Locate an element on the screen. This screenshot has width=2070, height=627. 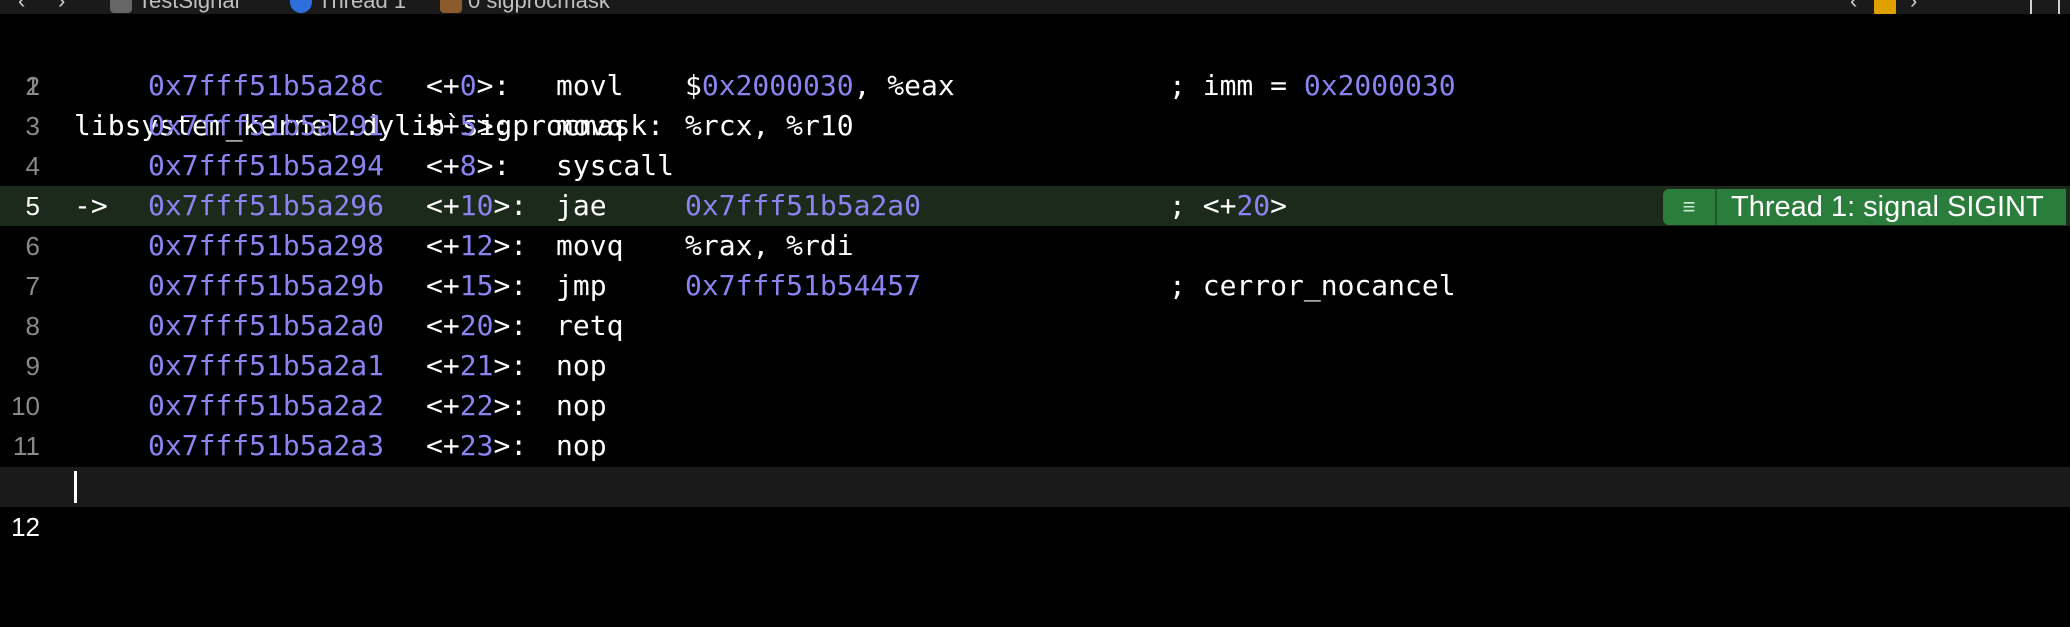
instruction-operands: 0x7fff51b54457 is located at coordinates (803, 286).